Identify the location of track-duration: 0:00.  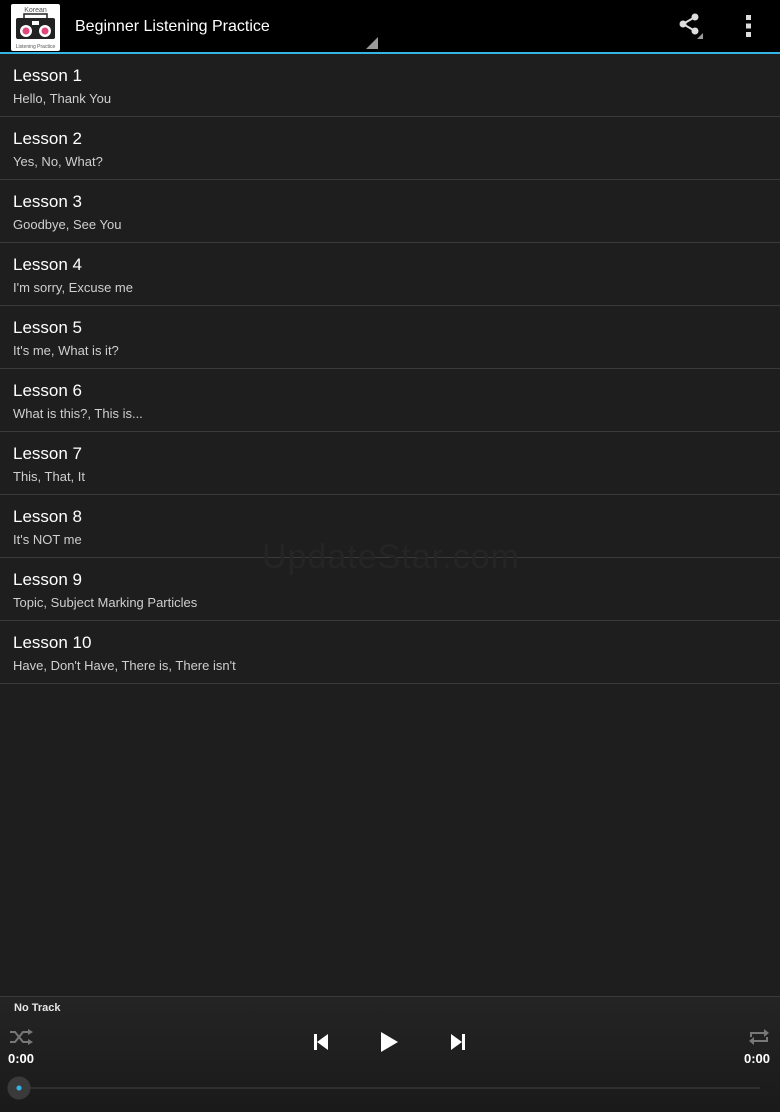
(757, 1058).